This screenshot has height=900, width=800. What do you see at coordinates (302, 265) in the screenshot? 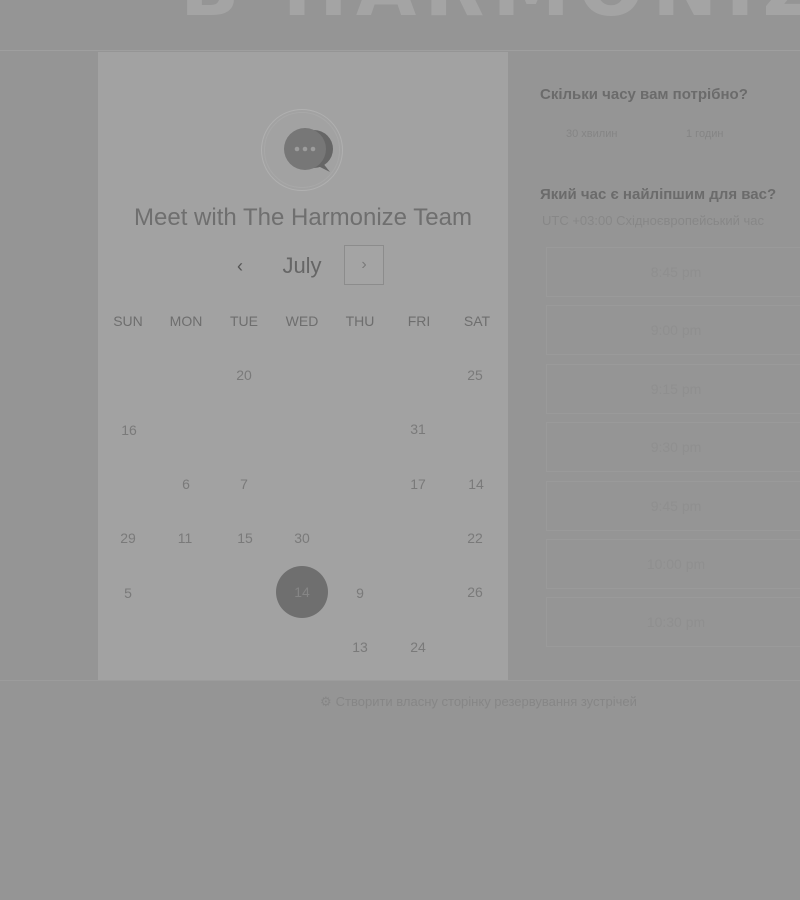
I see `month-label: July` at bounding box center [302, 265].